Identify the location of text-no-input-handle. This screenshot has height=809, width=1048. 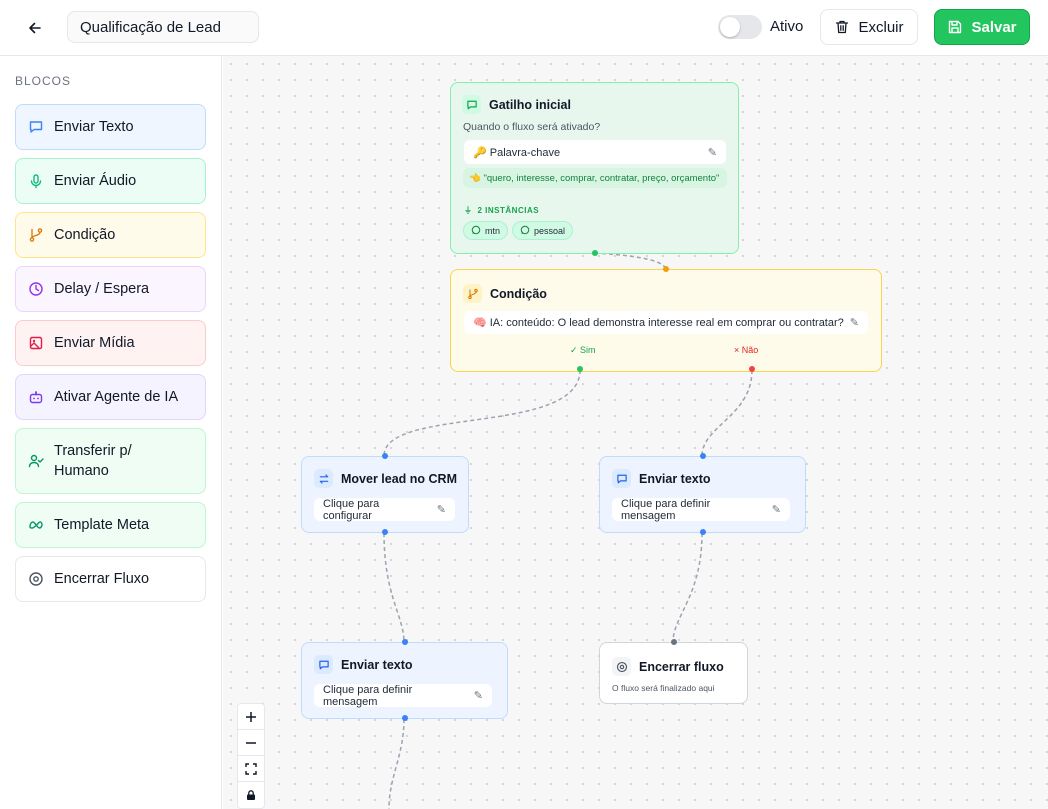
(703, 456).